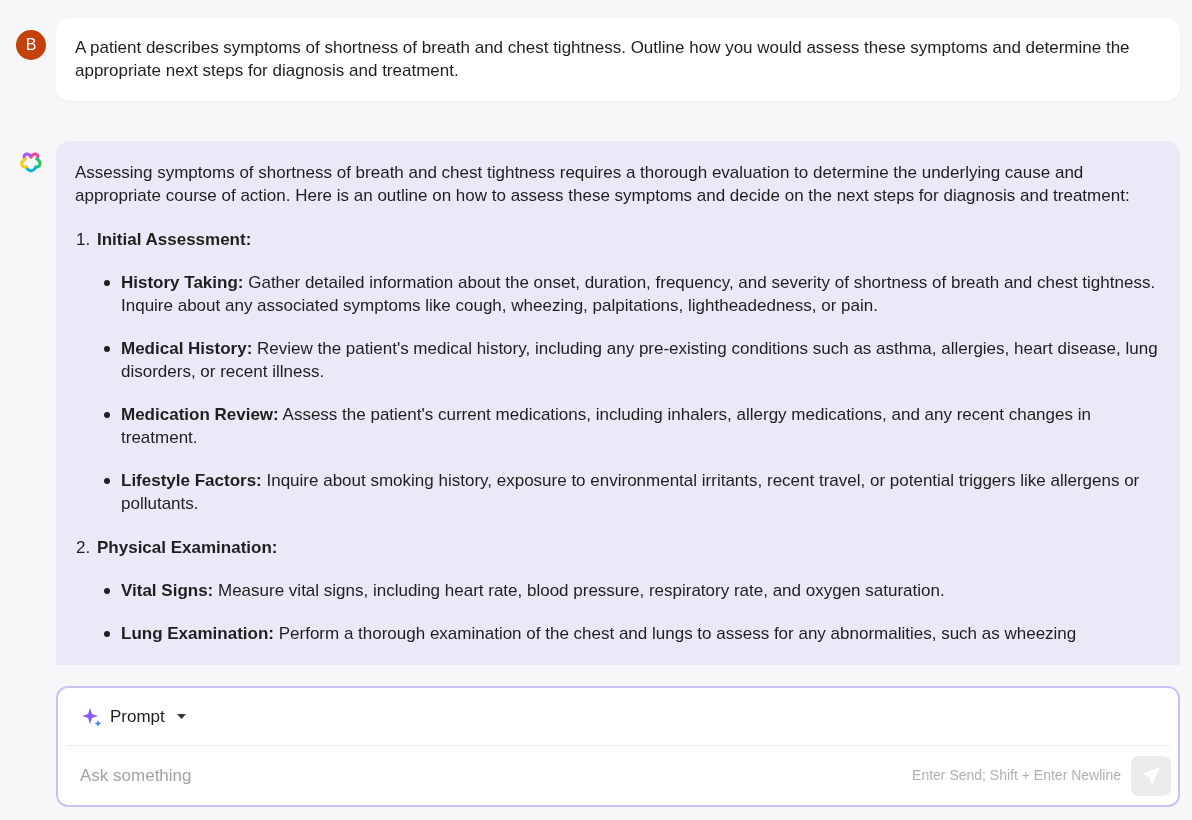 This screenshot has height=820, width=1192. Describe the element at coordinates (92, 716) in the screenshot. I see `sparkle-icon` at that location.